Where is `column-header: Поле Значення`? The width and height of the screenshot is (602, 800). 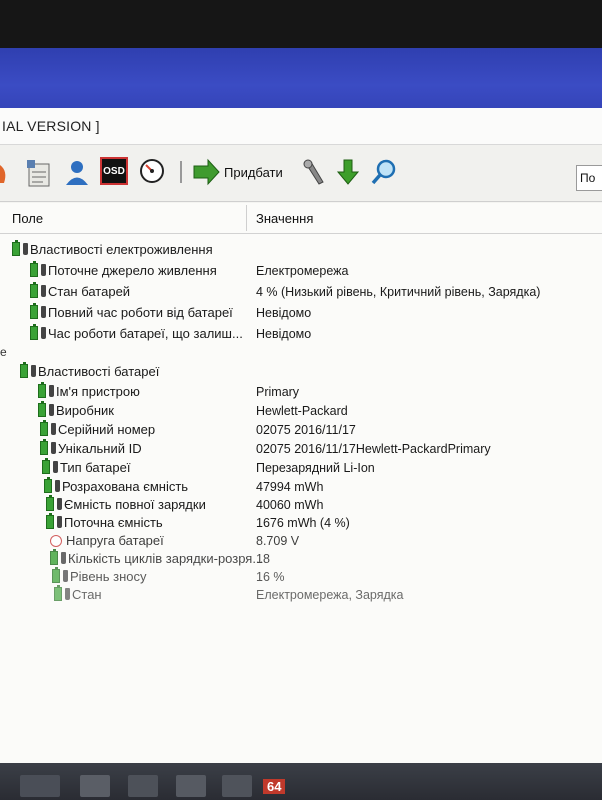 column-header: Поле Значення is located at coordinates (301, 218).